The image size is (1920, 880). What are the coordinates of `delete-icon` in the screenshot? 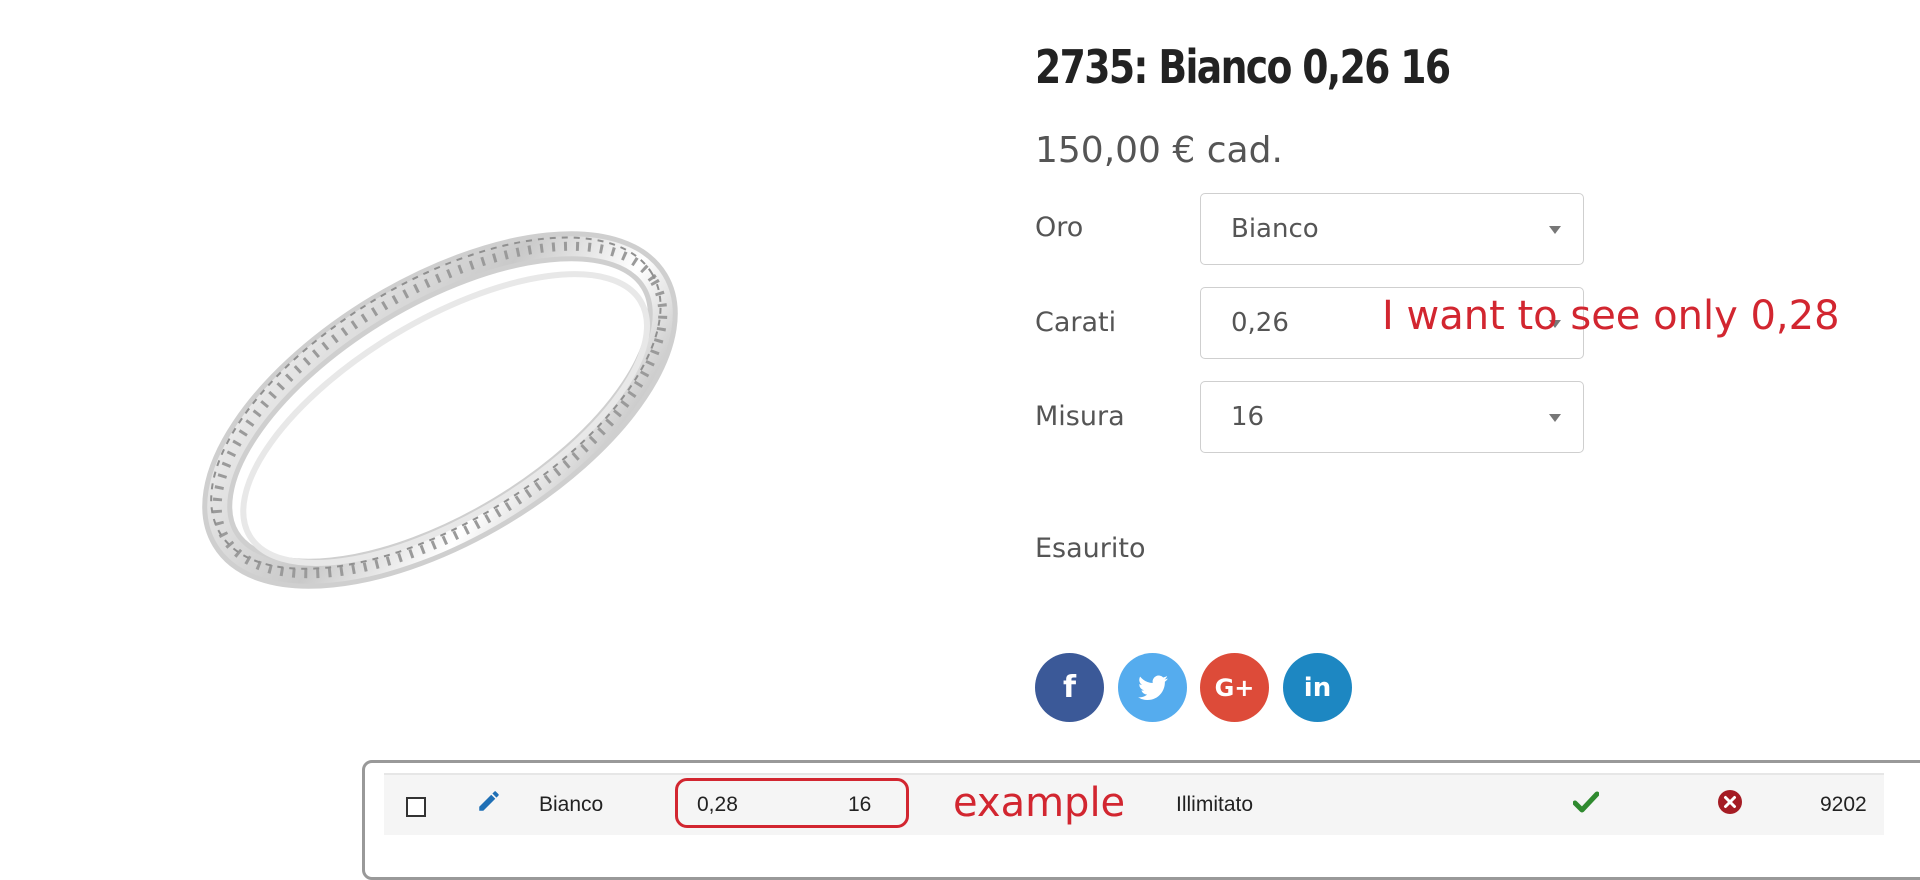 It's located at (1730, 804).